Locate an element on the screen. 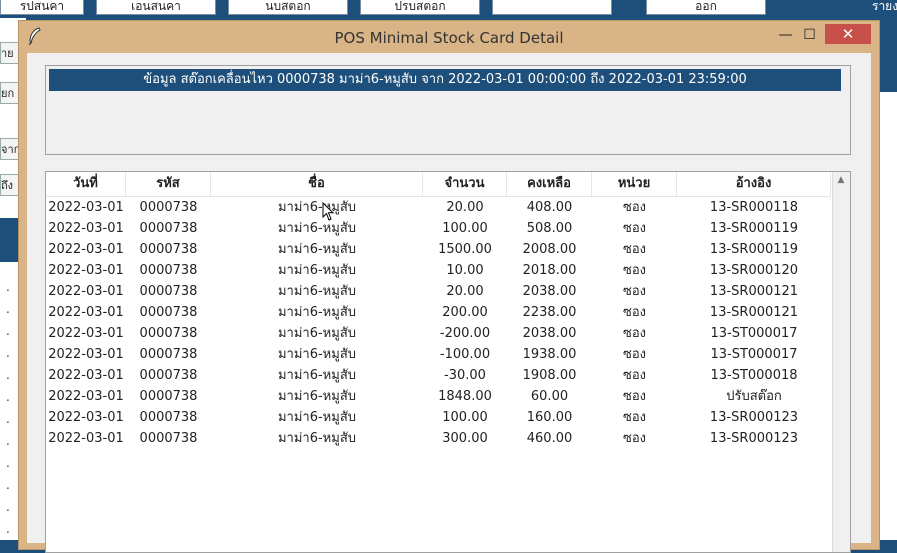 The width and height of the screenshot is (897, 553). column-header-code: รหัส is located at coordinates (168, 184).